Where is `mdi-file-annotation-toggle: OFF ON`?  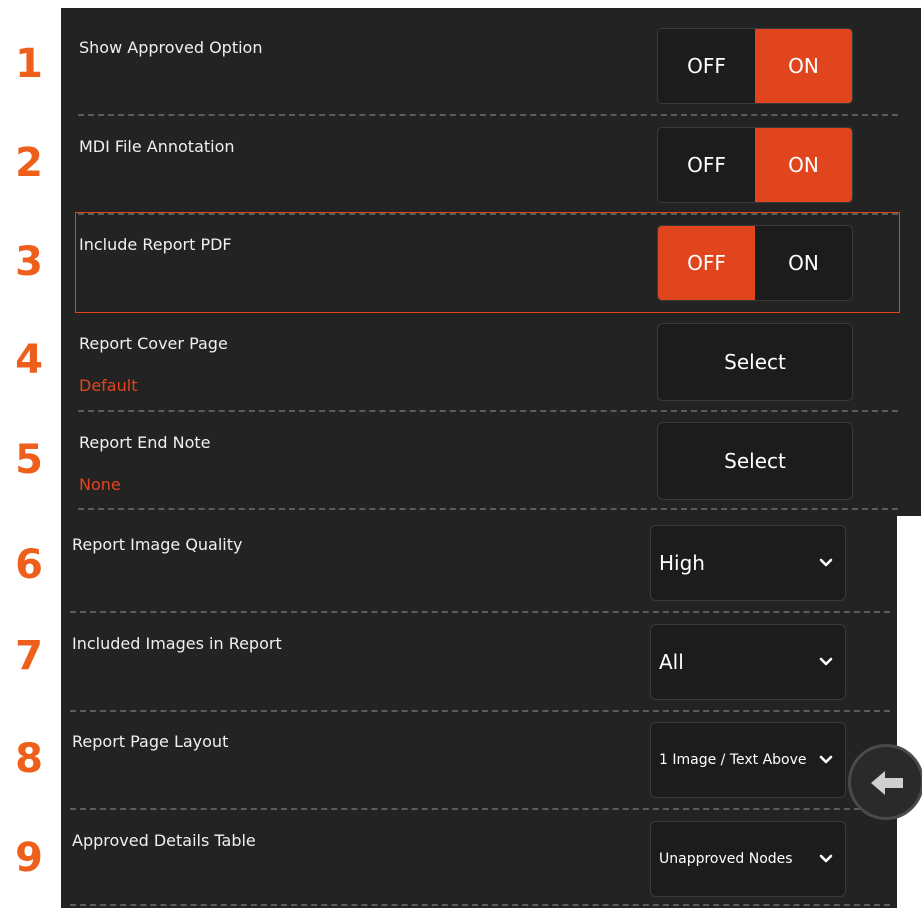 mdi-file-annotation-toggle: OFF ON is located at coordinates (755, 165).